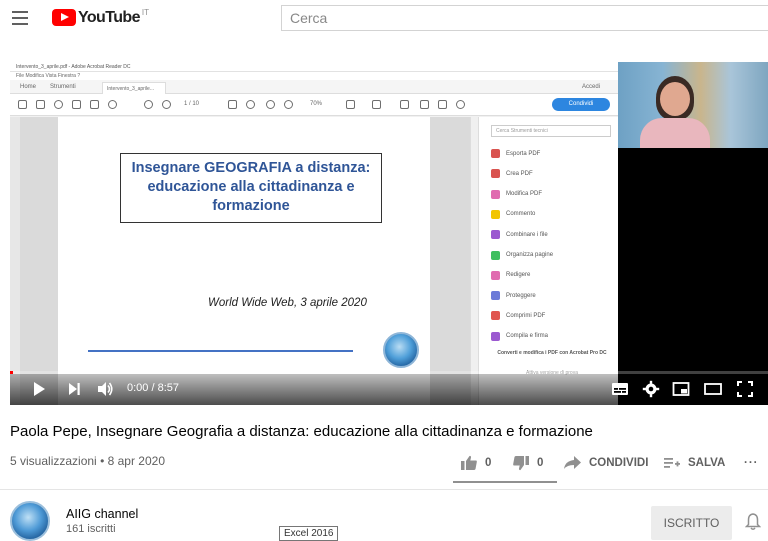 Image resolution: width=768 pixels, height=541 pixels. Describe the element at coordinates (145, 12) in the screenshot. I see `country-code: IT` at that location.